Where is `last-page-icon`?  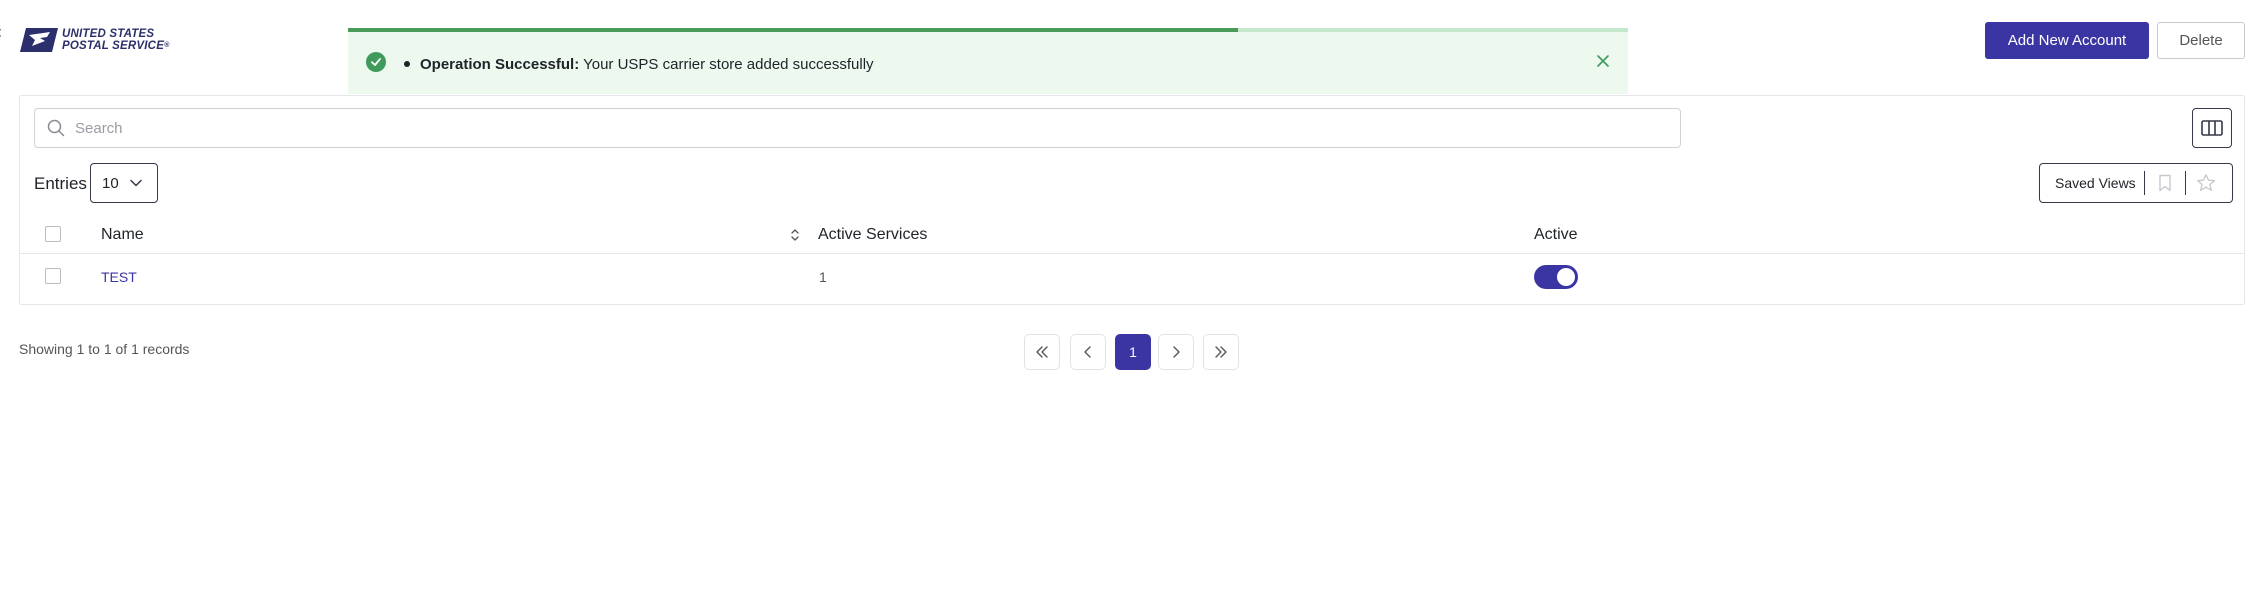
last-page-icon is located at coordinates (1221, 352).